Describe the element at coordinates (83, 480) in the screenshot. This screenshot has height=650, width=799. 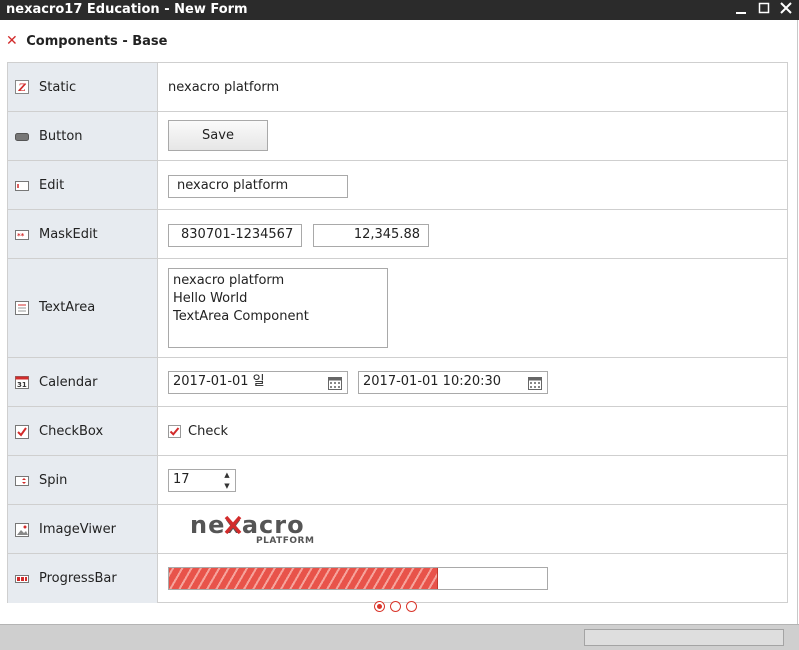
I see `row-label: Spin` at that location.